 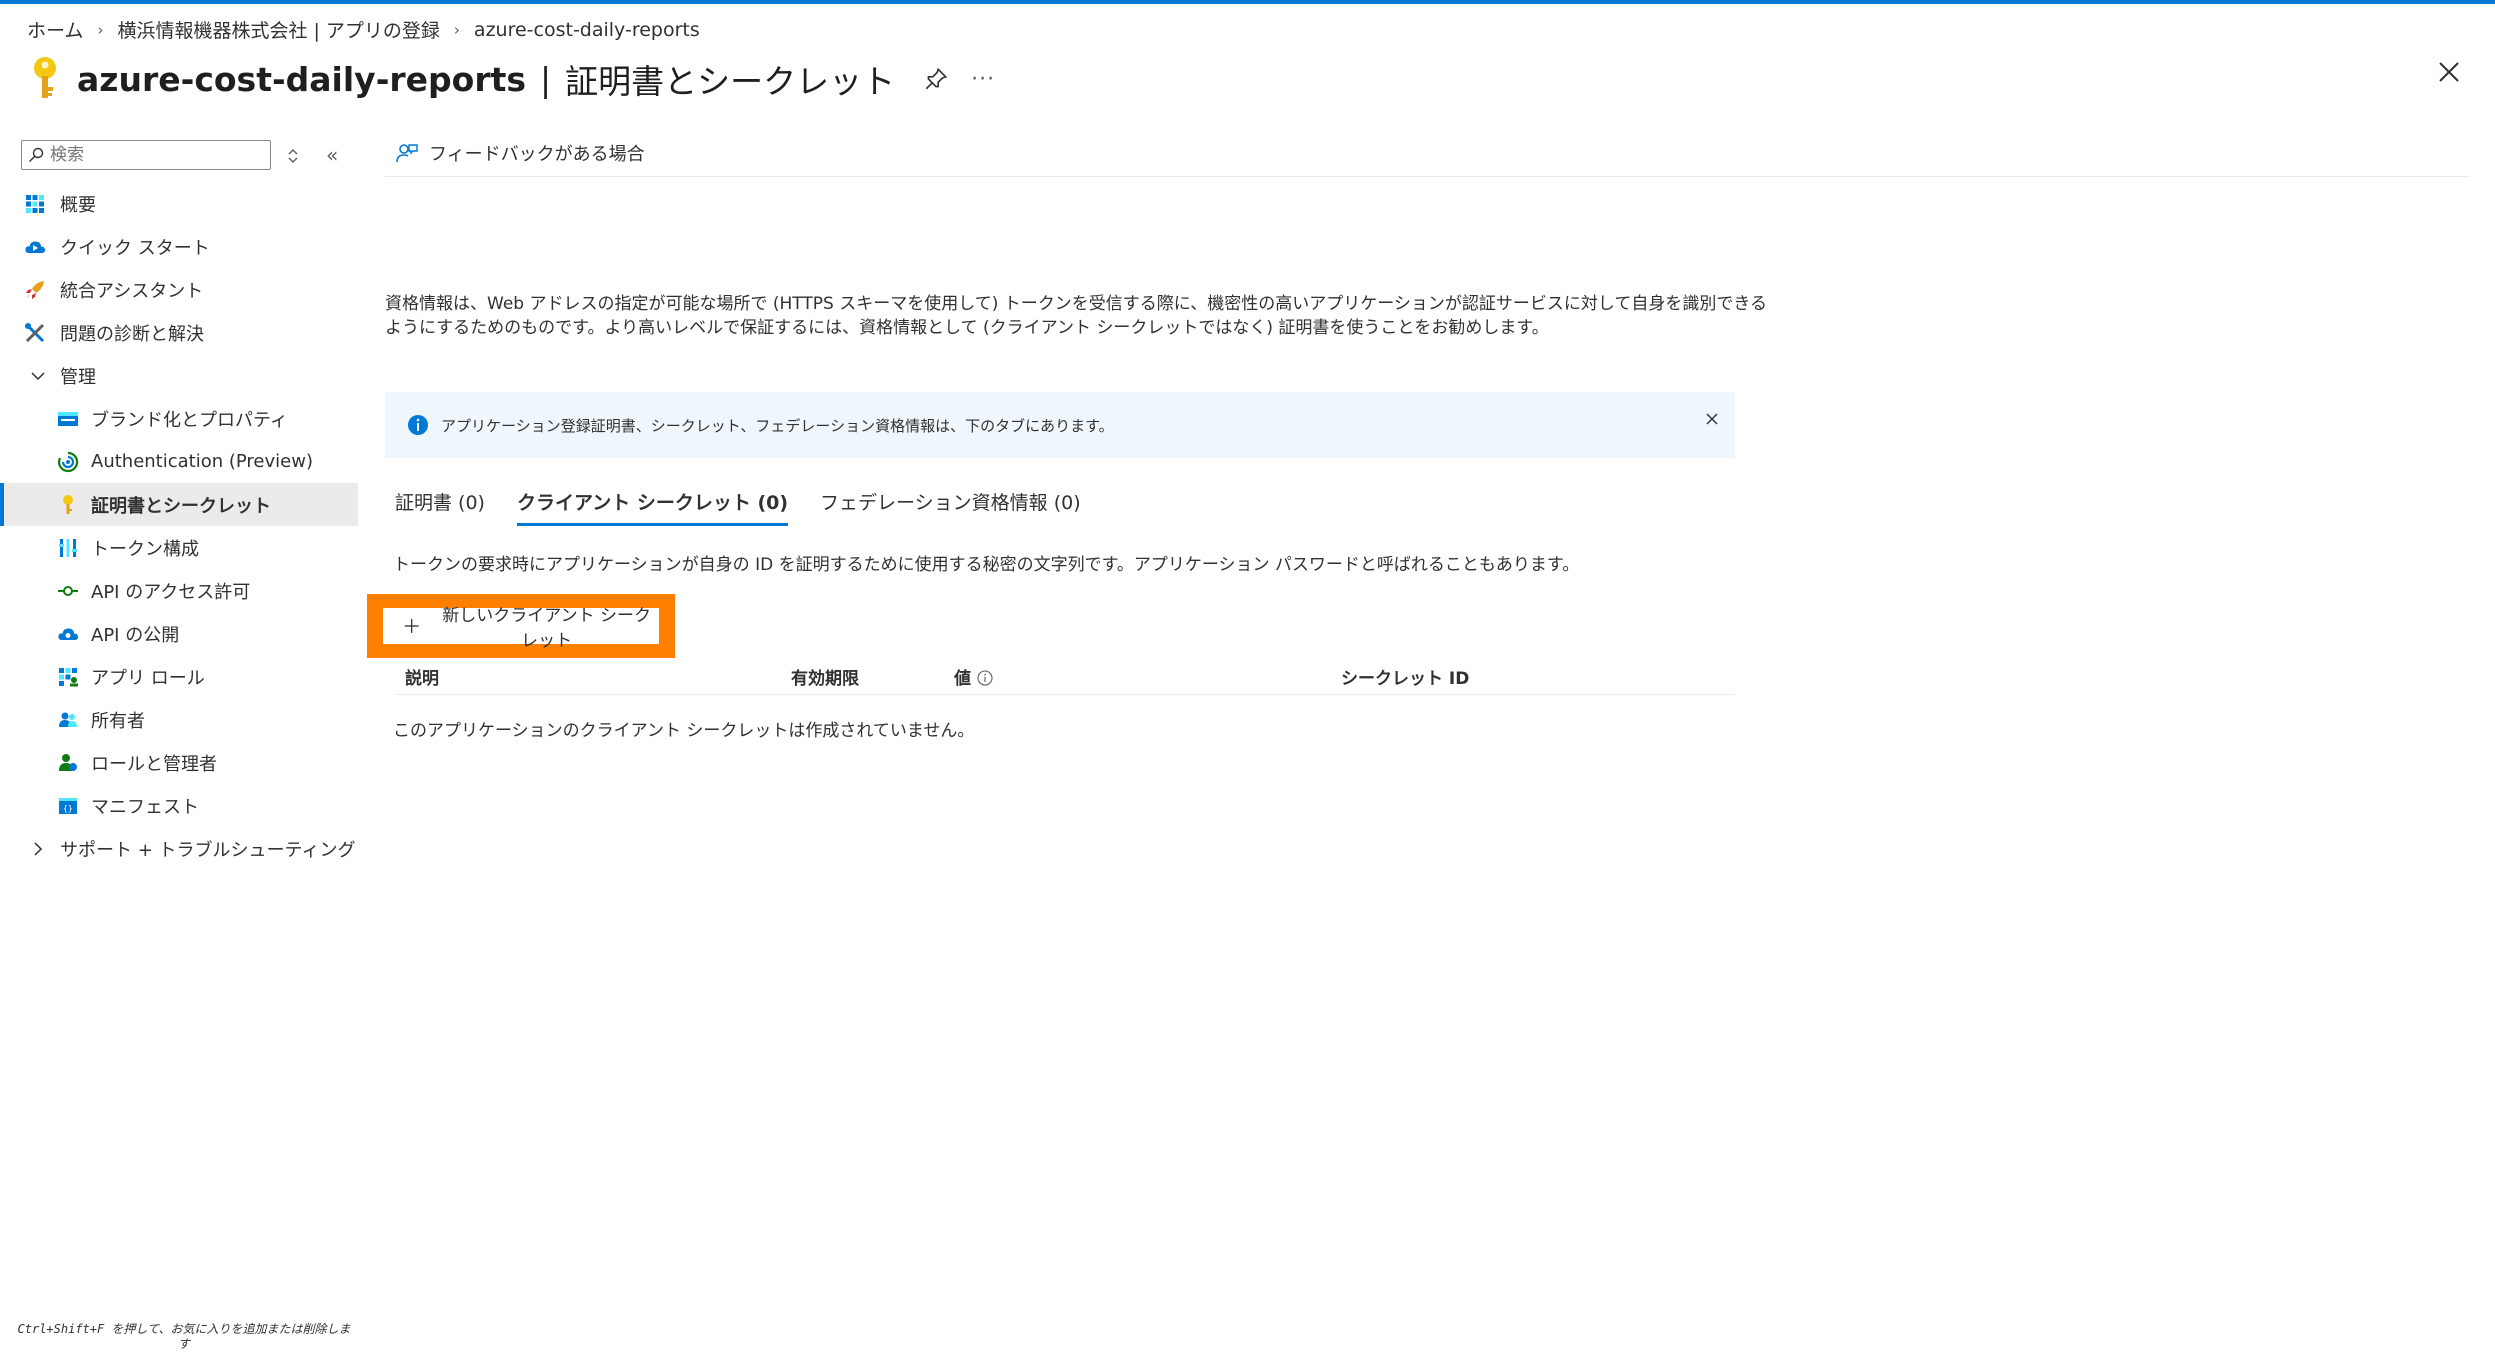 I want to click on column-header-secret-id: シークレット ID, so click(x=1405, y=679).